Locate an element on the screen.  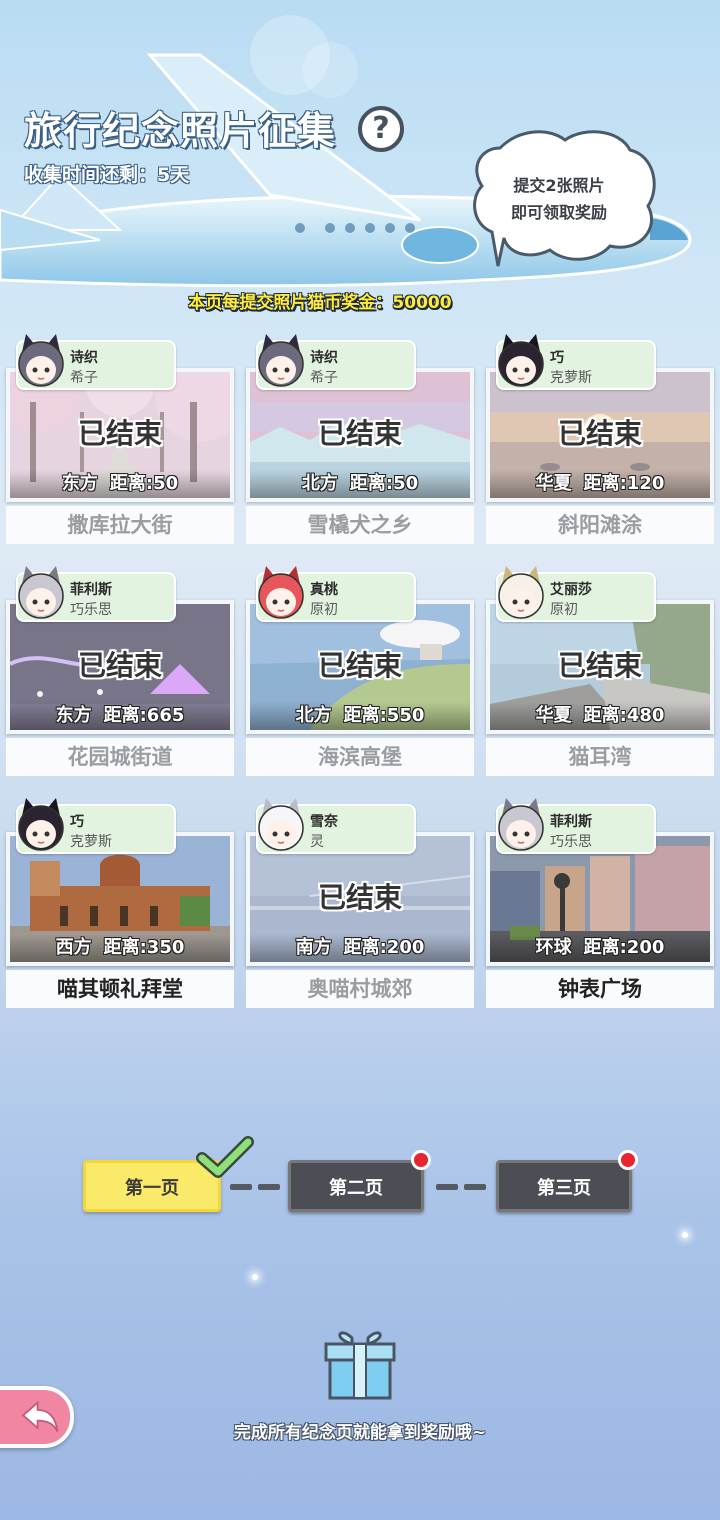
location-card: 已结束 北方 距离:550 海滨高堡 真桃 原初 is located at coordinates (360, 672).